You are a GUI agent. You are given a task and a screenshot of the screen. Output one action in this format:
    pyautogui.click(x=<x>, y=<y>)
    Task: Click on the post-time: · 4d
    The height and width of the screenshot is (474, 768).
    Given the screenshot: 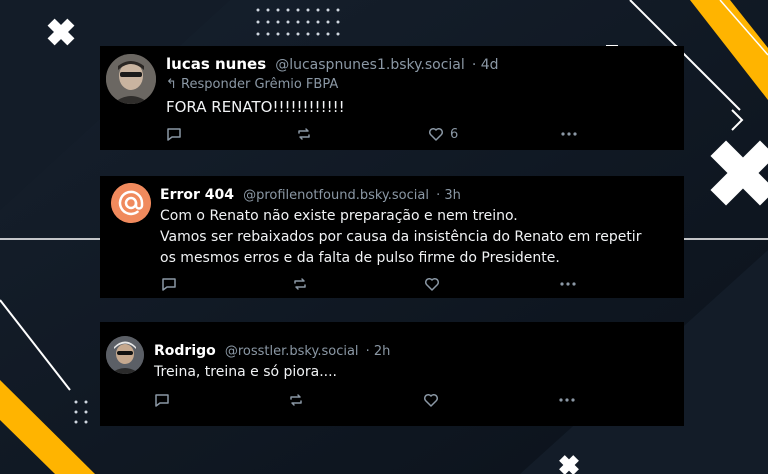 What is the action you would take?
    pyautogui.click(x=485, y=65)
    